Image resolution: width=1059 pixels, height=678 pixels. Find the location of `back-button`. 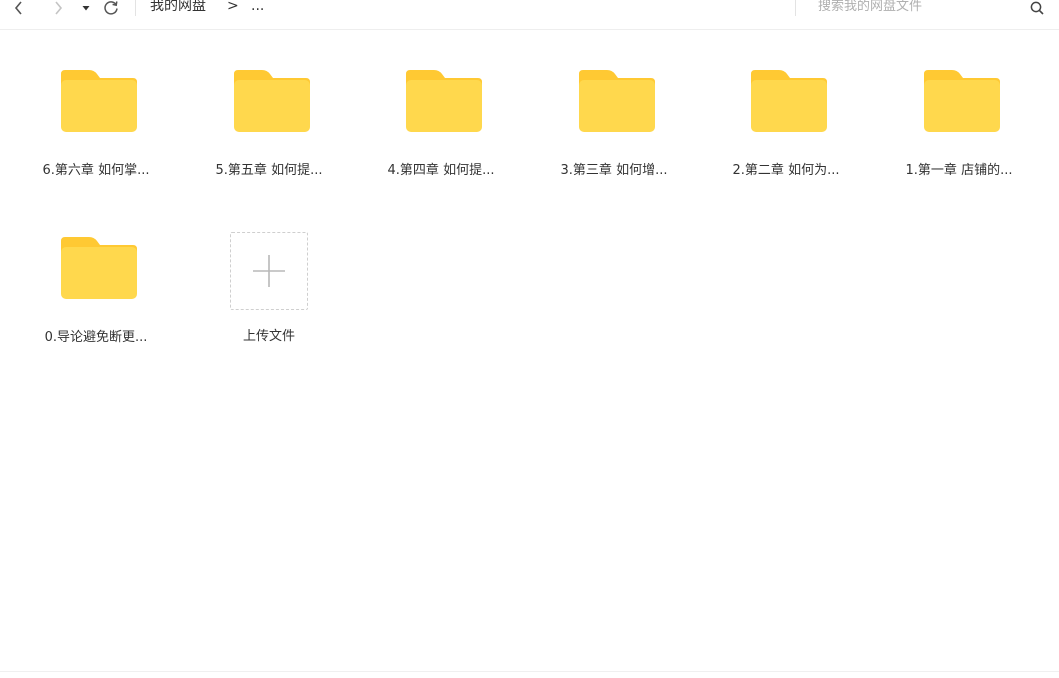

back-button is located at coordinates (19, 8).